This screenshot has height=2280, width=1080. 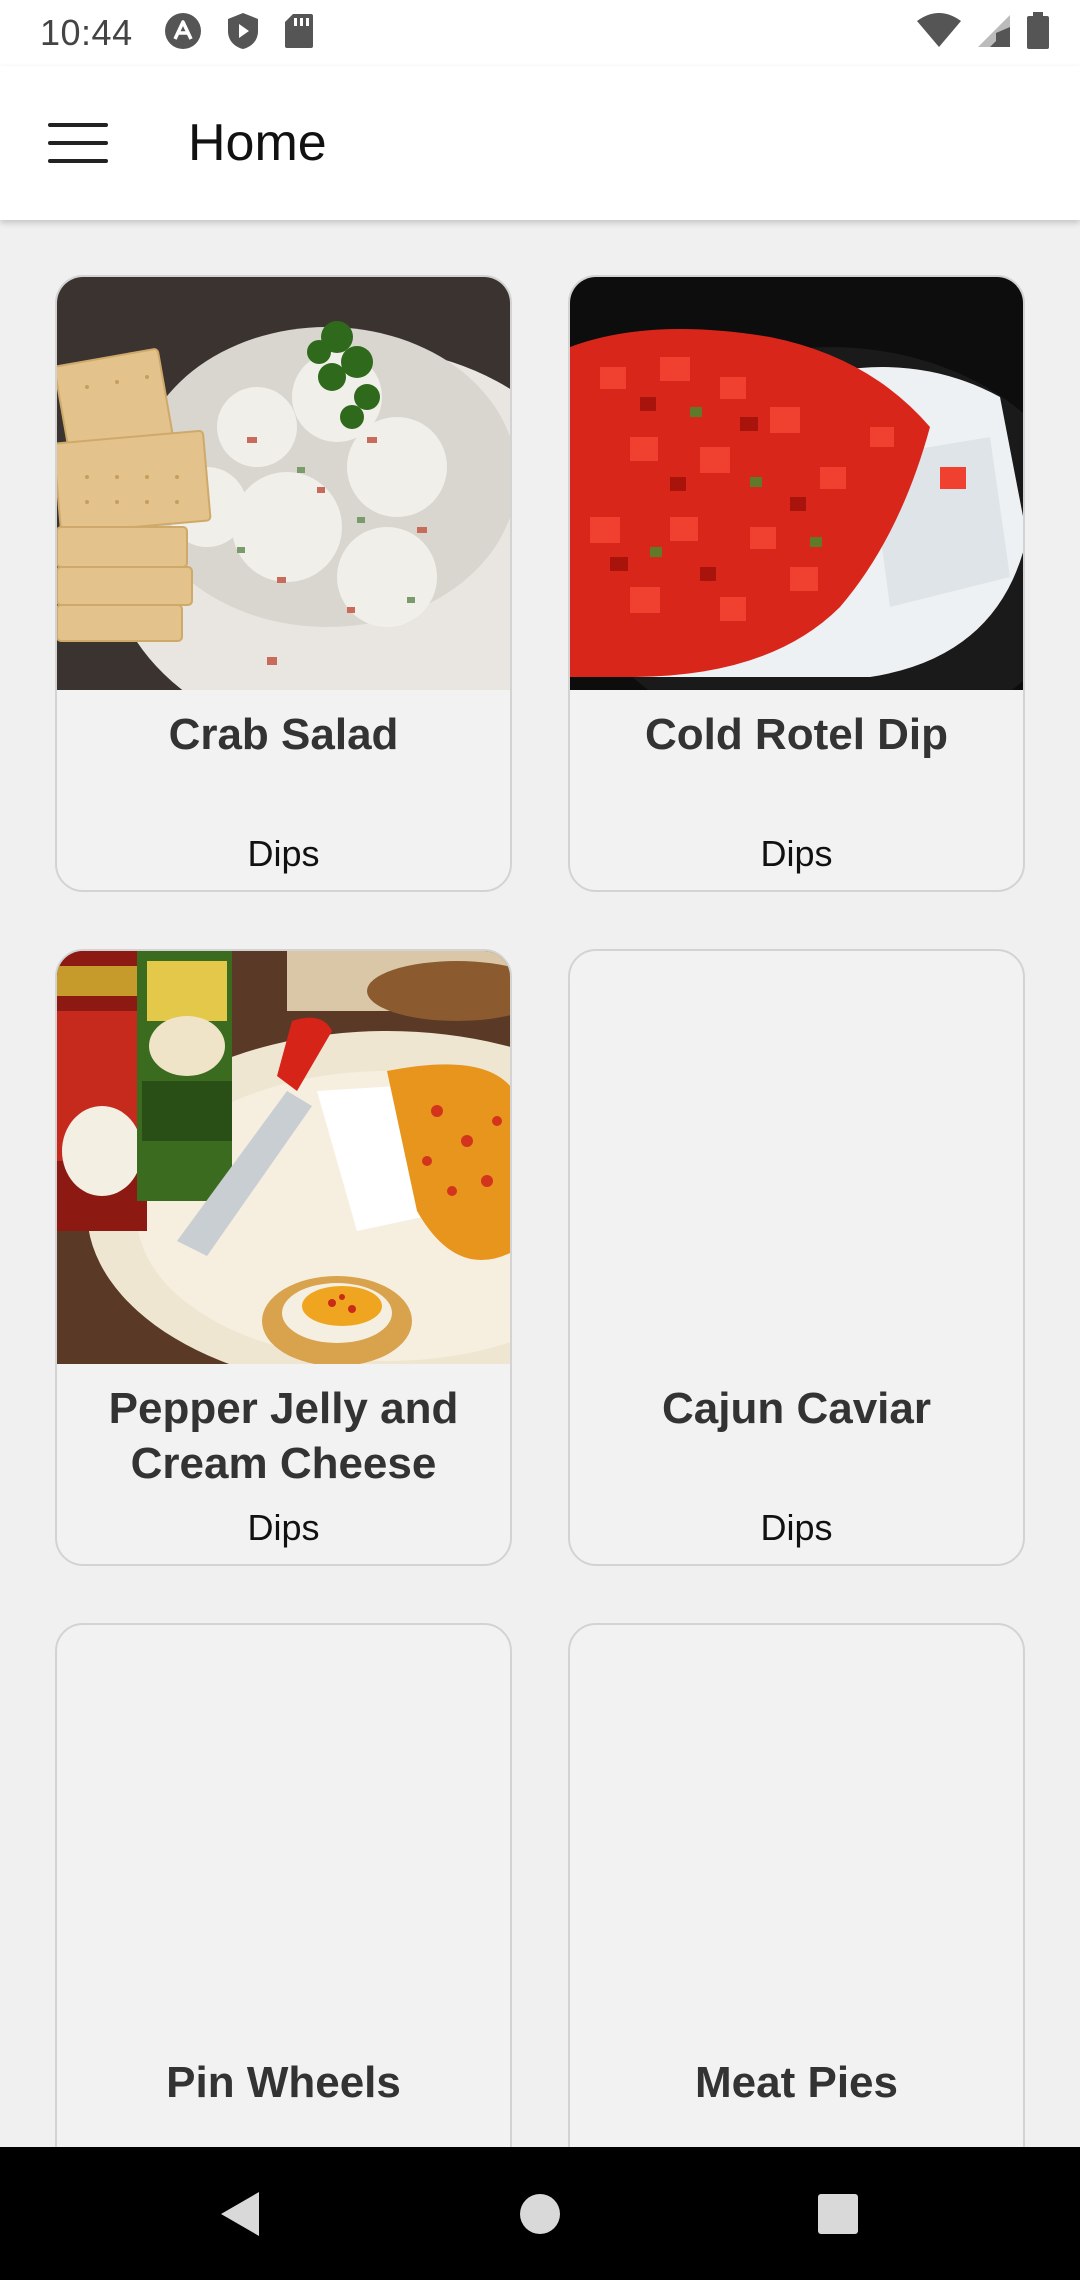 What do you see at coordinates (796, 2082) in the screenshot?
I see `recipe-title: Meat Pies` at bounding box center [796, 2082].